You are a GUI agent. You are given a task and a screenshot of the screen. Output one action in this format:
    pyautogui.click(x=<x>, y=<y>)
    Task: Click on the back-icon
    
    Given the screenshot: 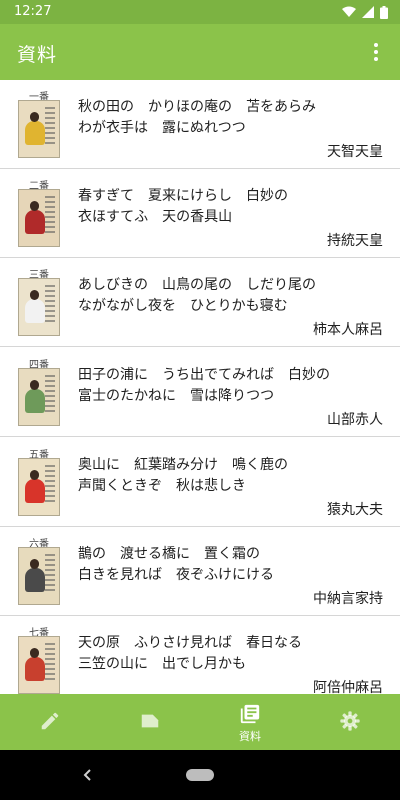 What is the action you would take?
    pyautogui.click(x=88, y=775)
    